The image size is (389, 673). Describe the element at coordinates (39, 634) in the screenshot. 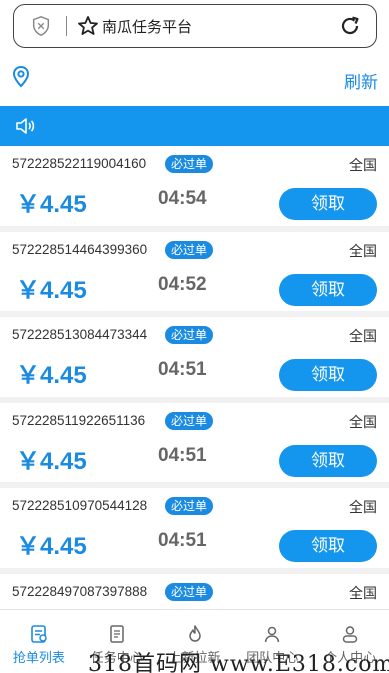

I see `order-list-icon` at that location.